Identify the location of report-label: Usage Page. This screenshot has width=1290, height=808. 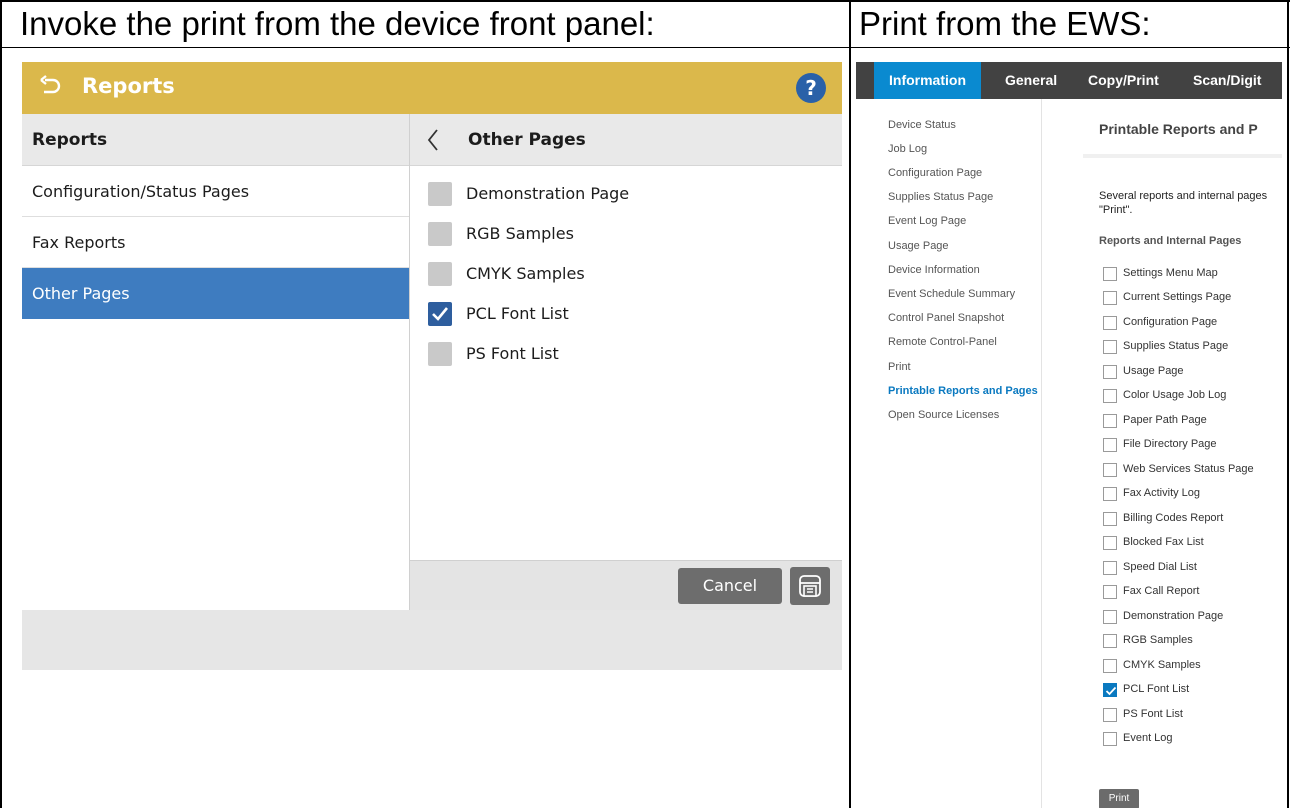
(1153, 371).